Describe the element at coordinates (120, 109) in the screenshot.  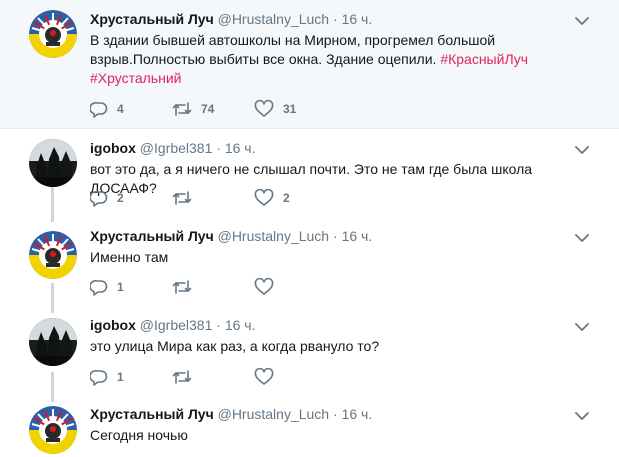
I see `reply-count: 4` at that location.